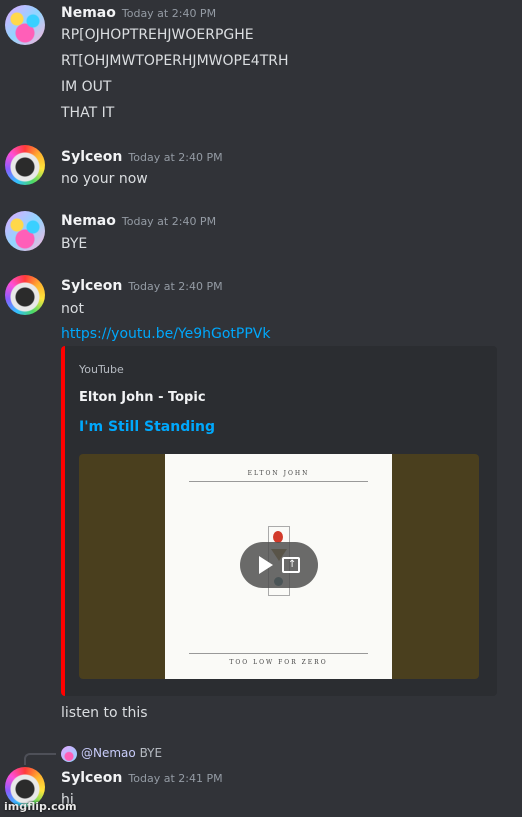 The image size is (522, 817). I want to click on message-text: THAT IT, so click(88, 113).